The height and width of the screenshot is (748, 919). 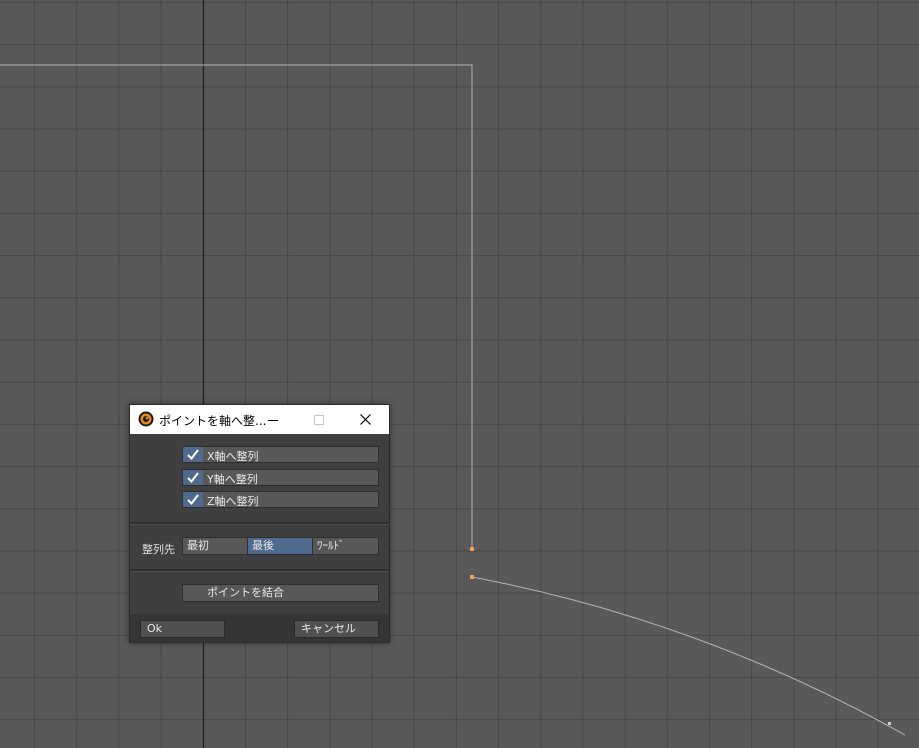 What do you see at coordinates (280, 499) in the screenshot?
I see `z-axis-align-checkbox: Z軸へ整列` at bounding box center [280, 499].